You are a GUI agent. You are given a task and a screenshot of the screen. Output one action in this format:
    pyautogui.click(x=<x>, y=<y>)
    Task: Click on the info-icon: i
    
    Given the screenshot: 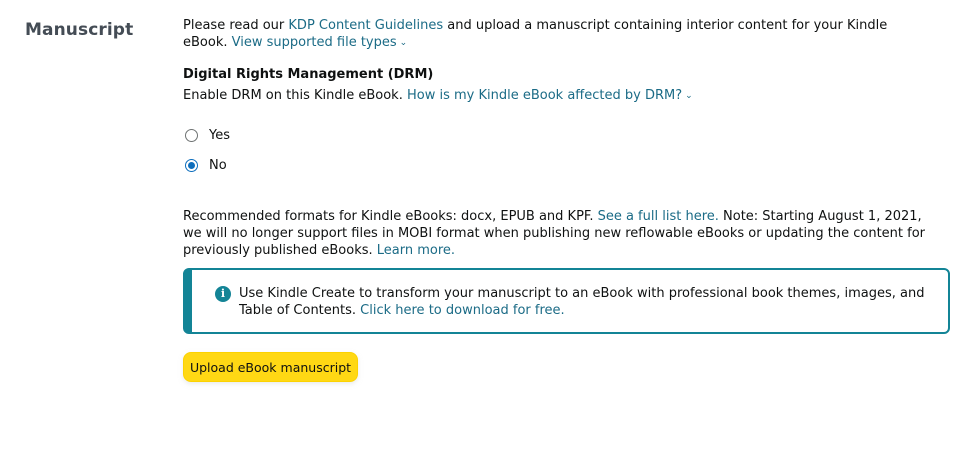 What is the action you would take?
    pyautogui.click(x=223, y=294)
    